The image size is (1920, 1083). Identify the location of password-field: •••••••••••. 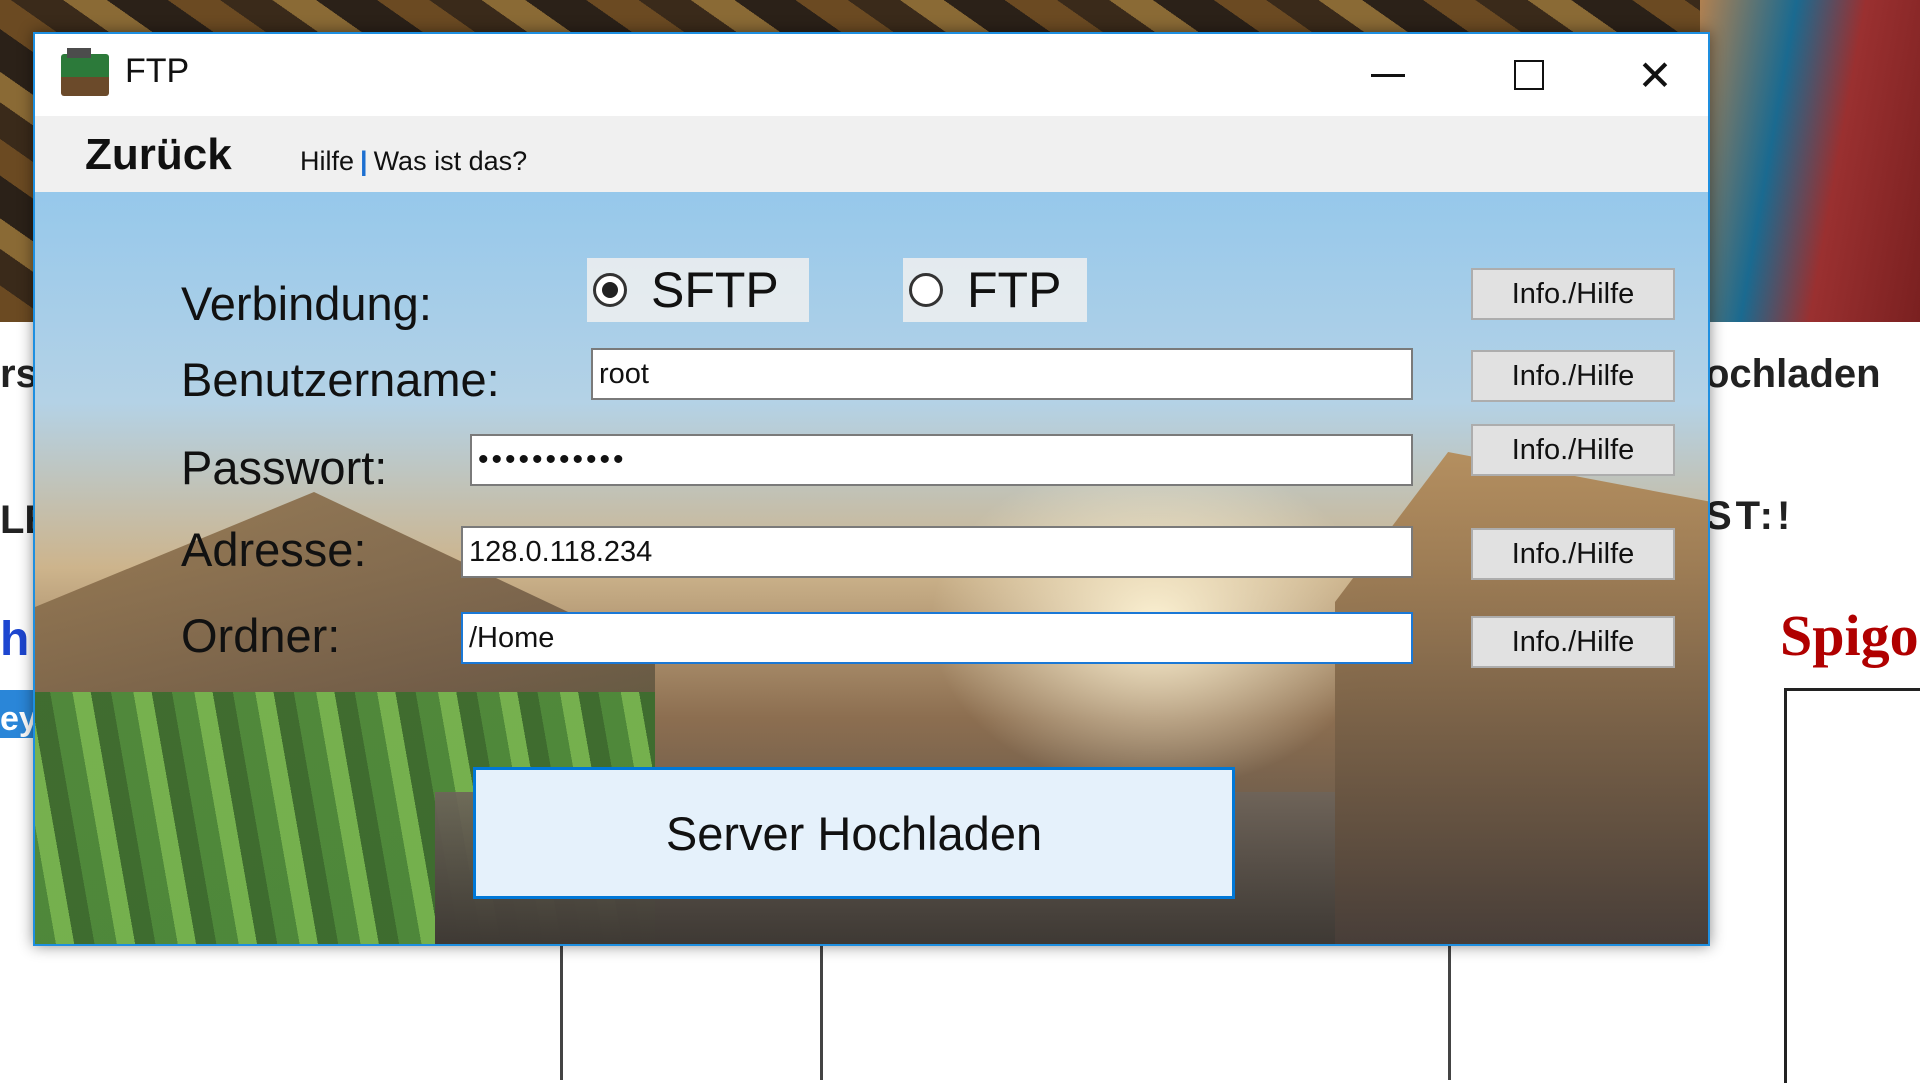
(941, 460).